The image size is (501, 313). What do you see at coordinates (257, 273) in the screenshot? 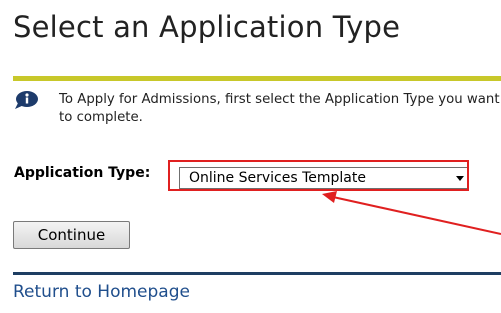
I see `footer-divider` at bounding box center [257, 273].